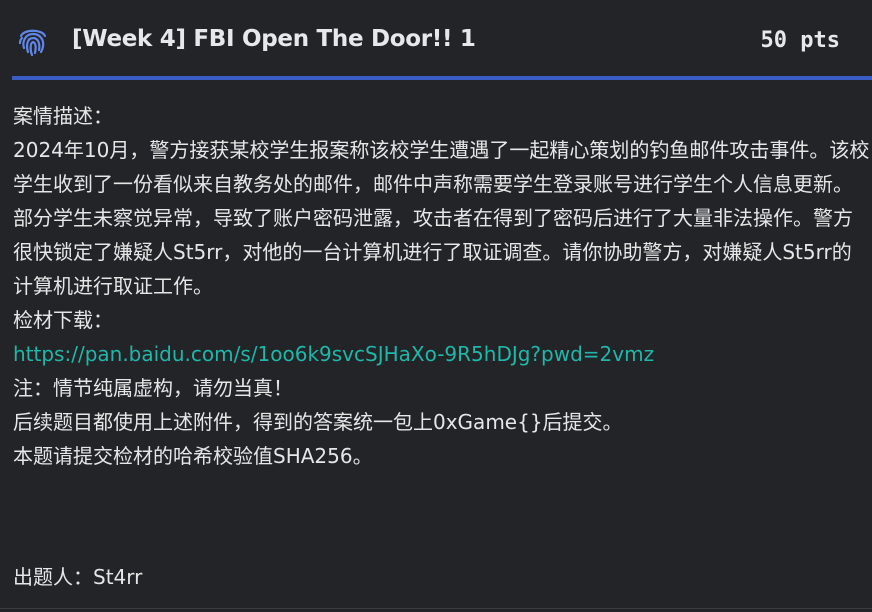  I want to click on bottom-divider, so click(436, 608).